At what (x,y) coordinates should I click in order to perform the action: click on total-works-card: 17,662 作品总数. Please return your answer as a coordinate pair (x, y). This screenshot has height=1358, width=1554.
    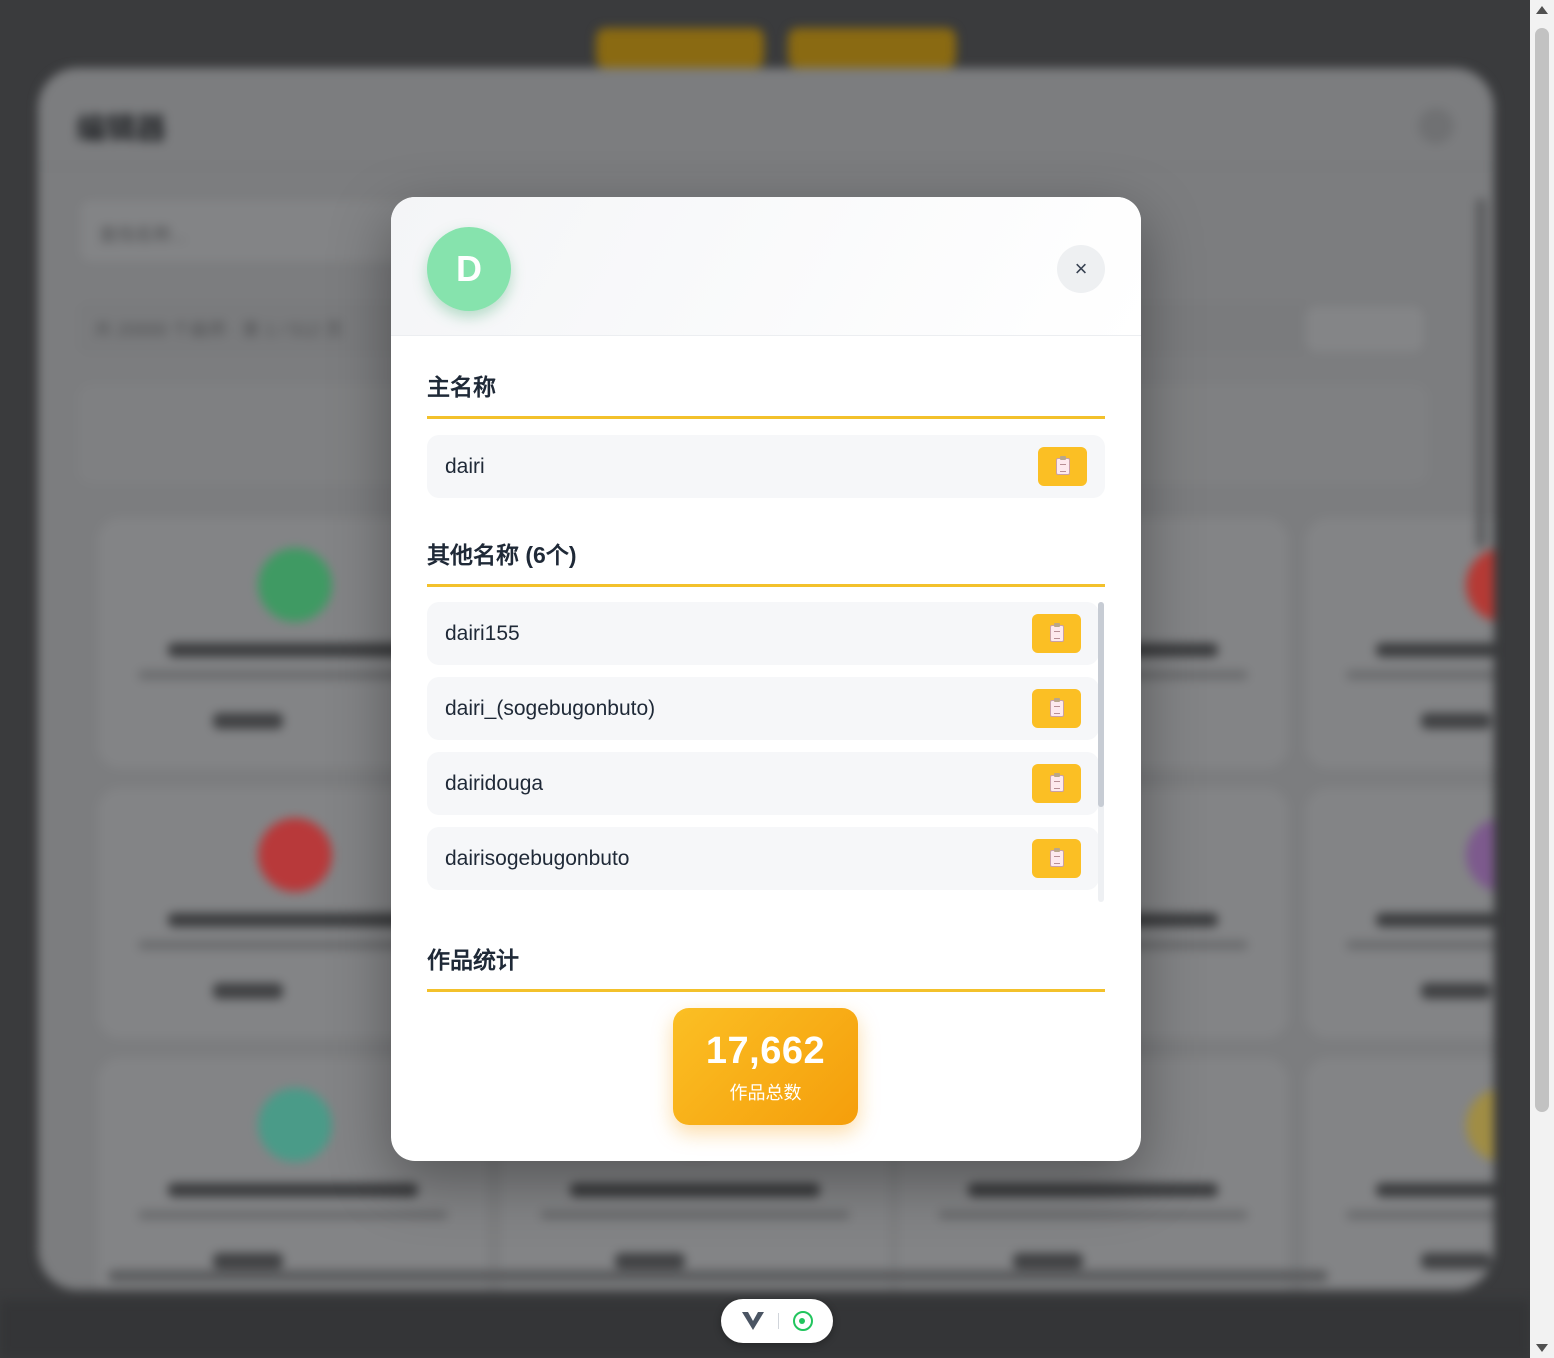
    Looking at the image, I should click on (765, 1066).